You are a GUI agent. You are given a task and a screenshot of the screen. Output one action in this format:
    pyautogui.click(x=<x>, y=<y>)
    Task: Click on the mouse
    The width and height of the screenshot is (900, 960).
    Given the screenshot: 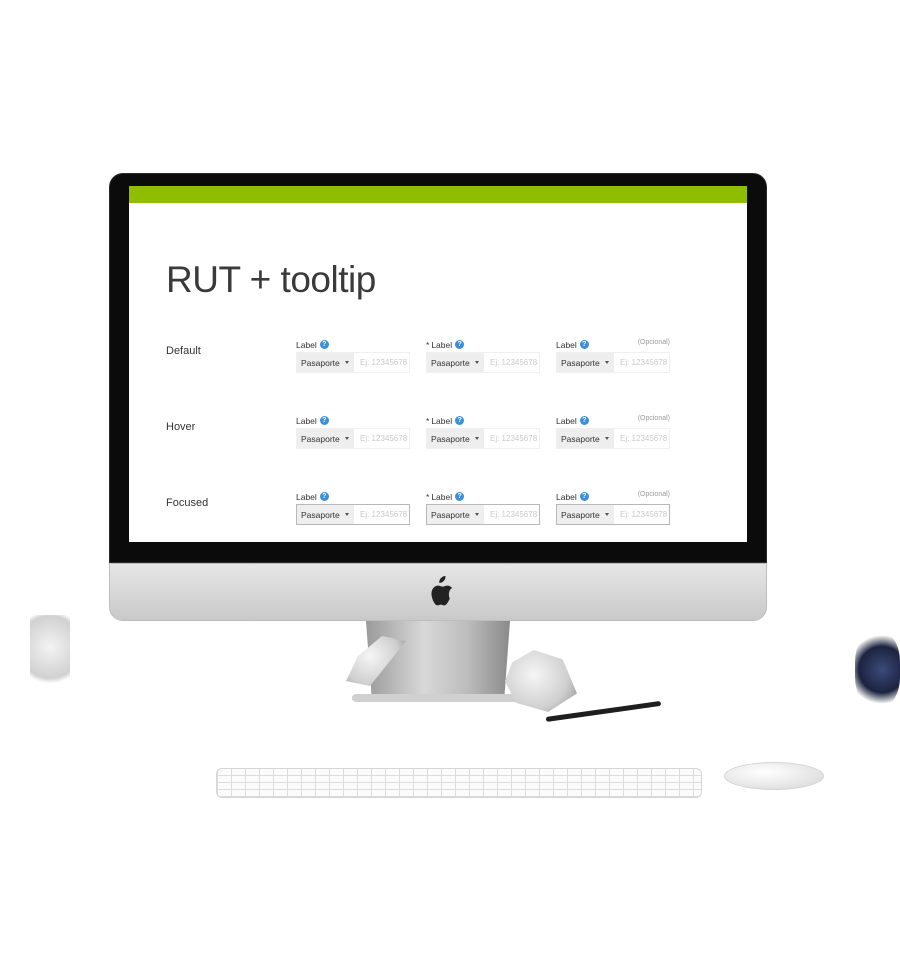 What is the action you would take?
    pyautogui.click(x=774, y=776)
    